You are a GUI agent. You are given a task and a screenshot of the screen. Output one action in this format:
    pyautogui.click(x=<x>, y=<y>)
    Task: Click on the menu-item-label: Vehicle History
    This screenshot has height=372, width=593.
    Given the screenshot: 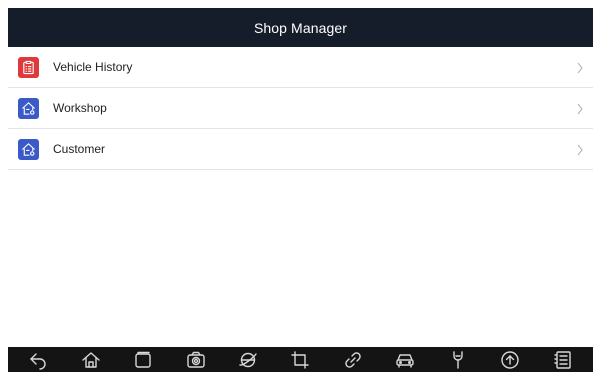 What is the action you would take?
    pyautogui.click(x=93, y=67)
    